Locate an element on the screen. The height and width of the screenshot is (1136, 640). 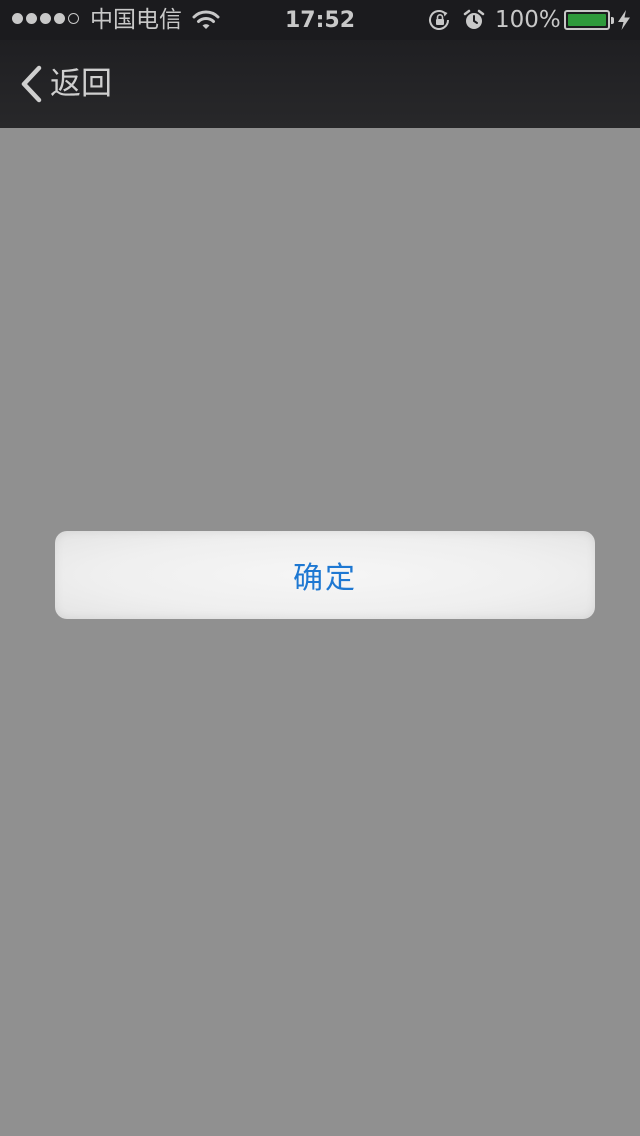
battery-percentage: 100% is located at coordinates (528, 20).